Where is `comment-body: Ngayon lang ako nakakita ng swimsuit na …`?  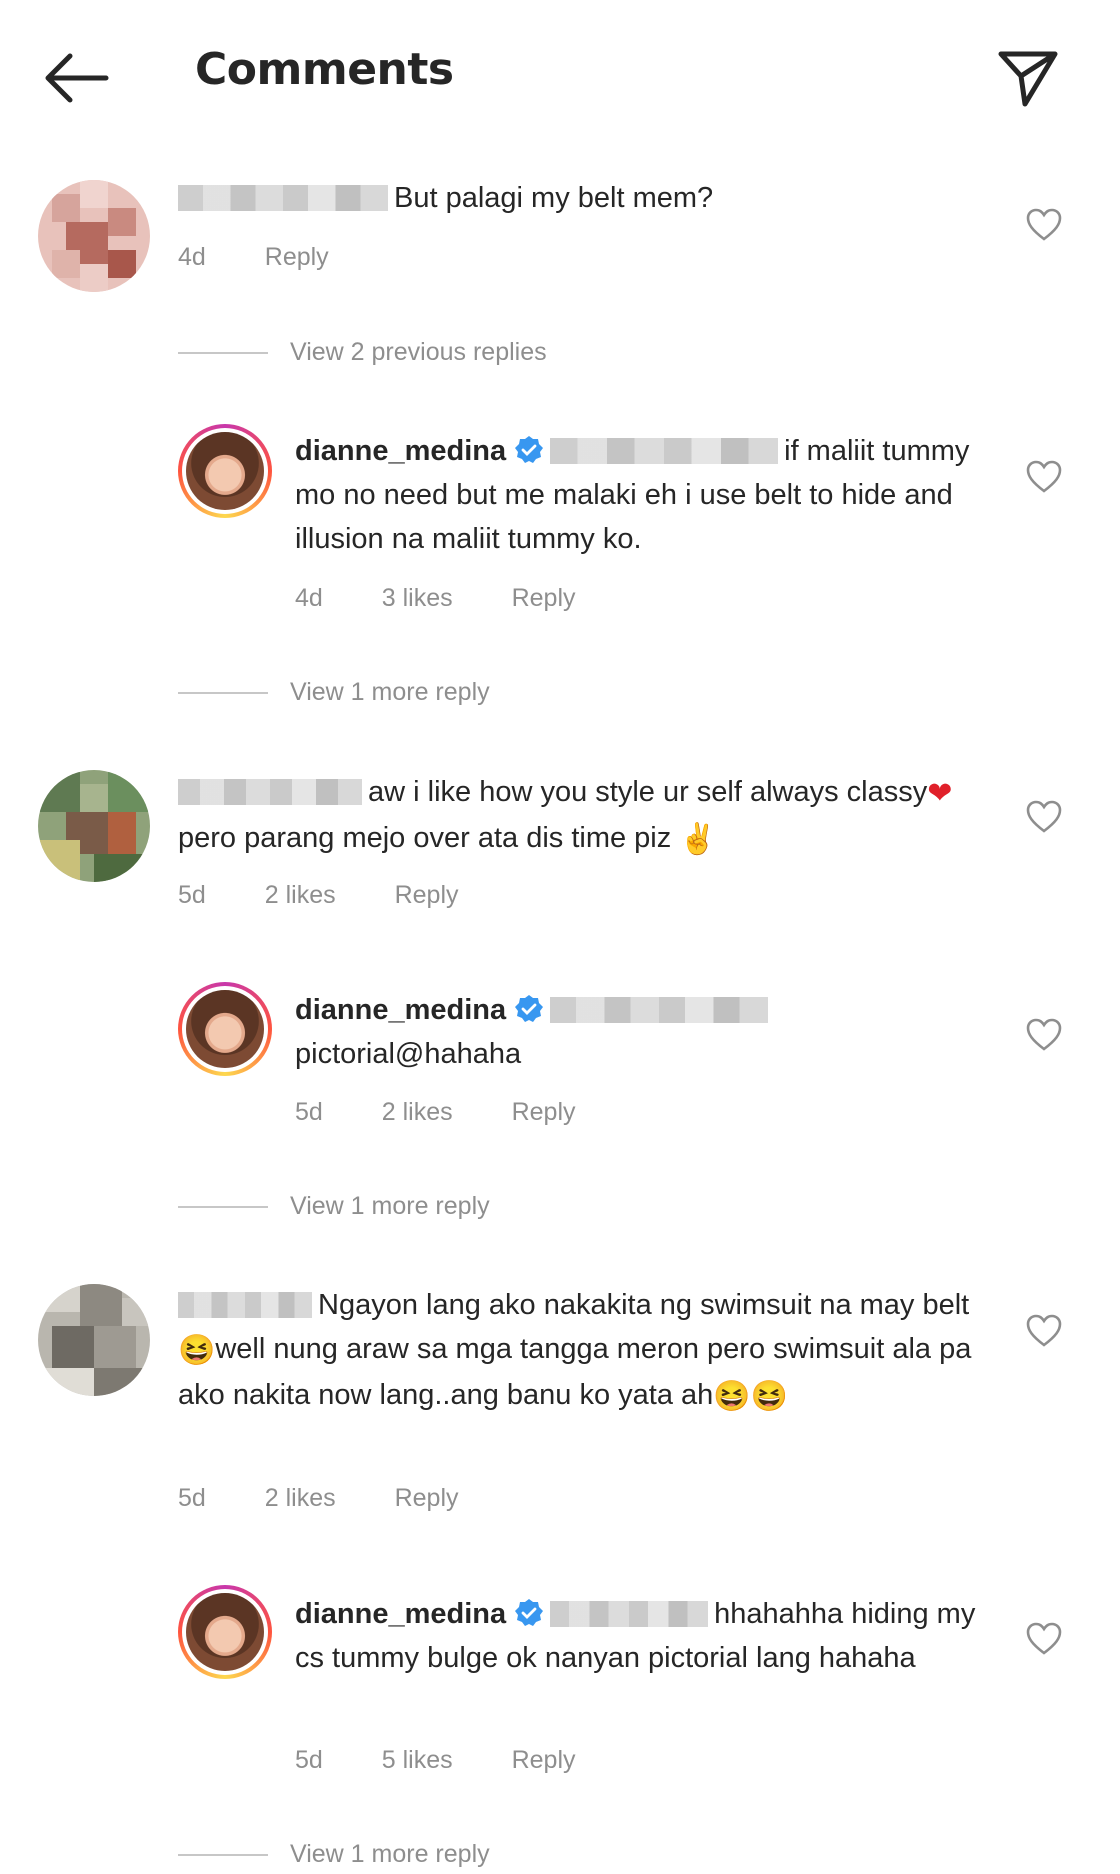 comment-body: Ngayon lang ako nakakita ng swimsuit na … is located at coordinates (644, 1305).